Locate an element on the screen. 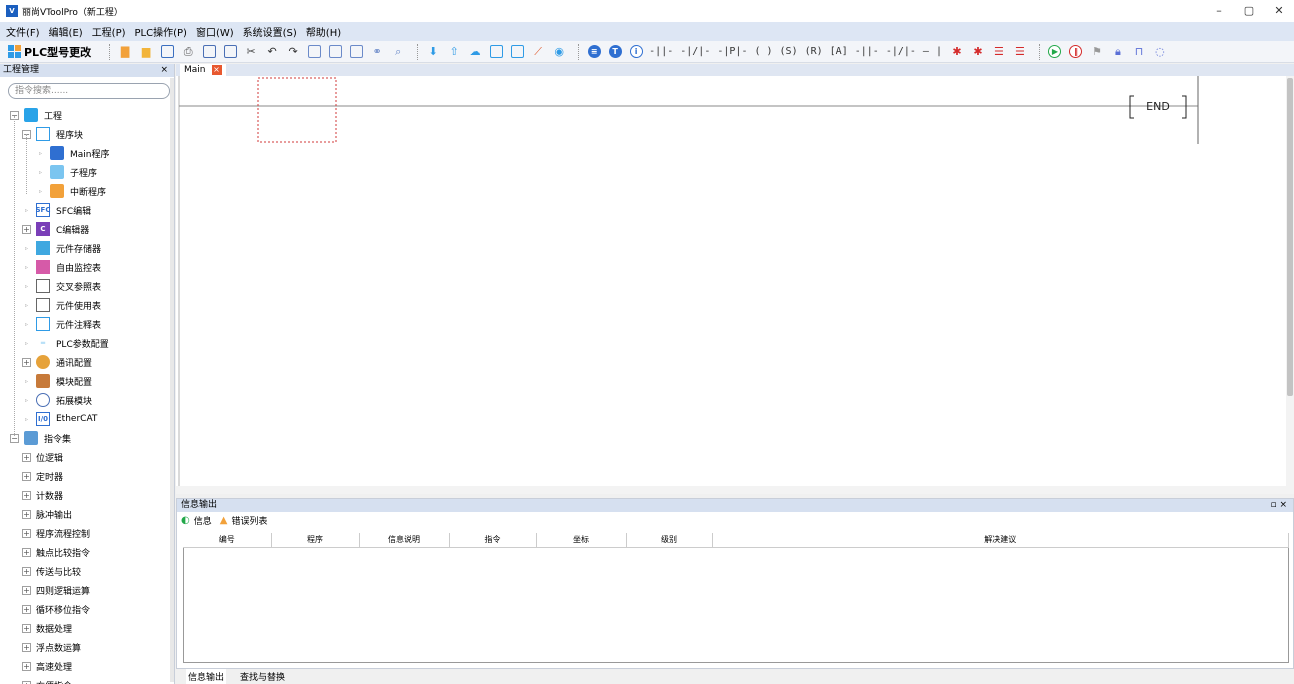  lock-icon: 🔒︎ is located at coordinates (1118, 52).